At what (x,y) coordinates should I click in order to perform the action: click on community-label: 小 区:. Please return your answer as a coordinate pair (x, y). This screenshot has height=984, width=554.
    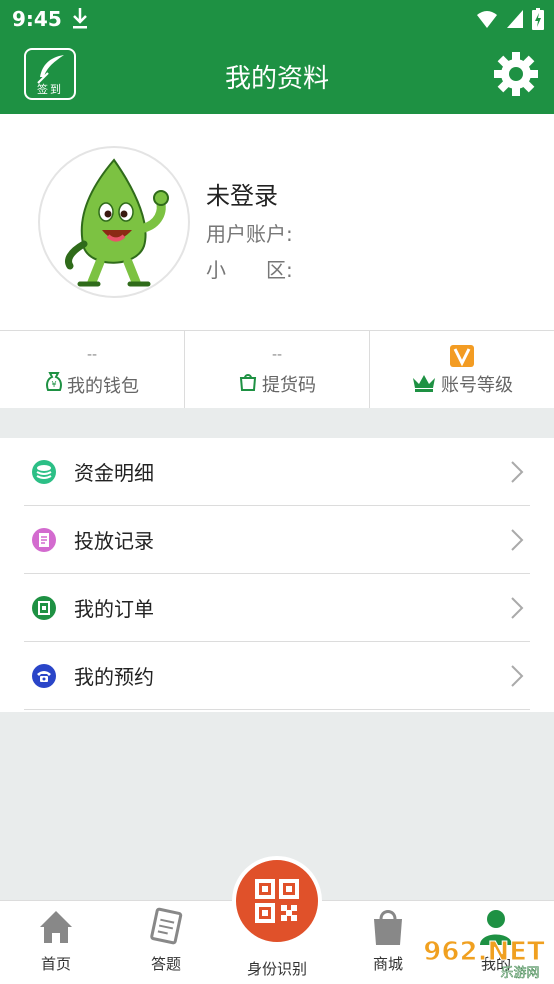
    Looking at the image, I should click on (249, 270).